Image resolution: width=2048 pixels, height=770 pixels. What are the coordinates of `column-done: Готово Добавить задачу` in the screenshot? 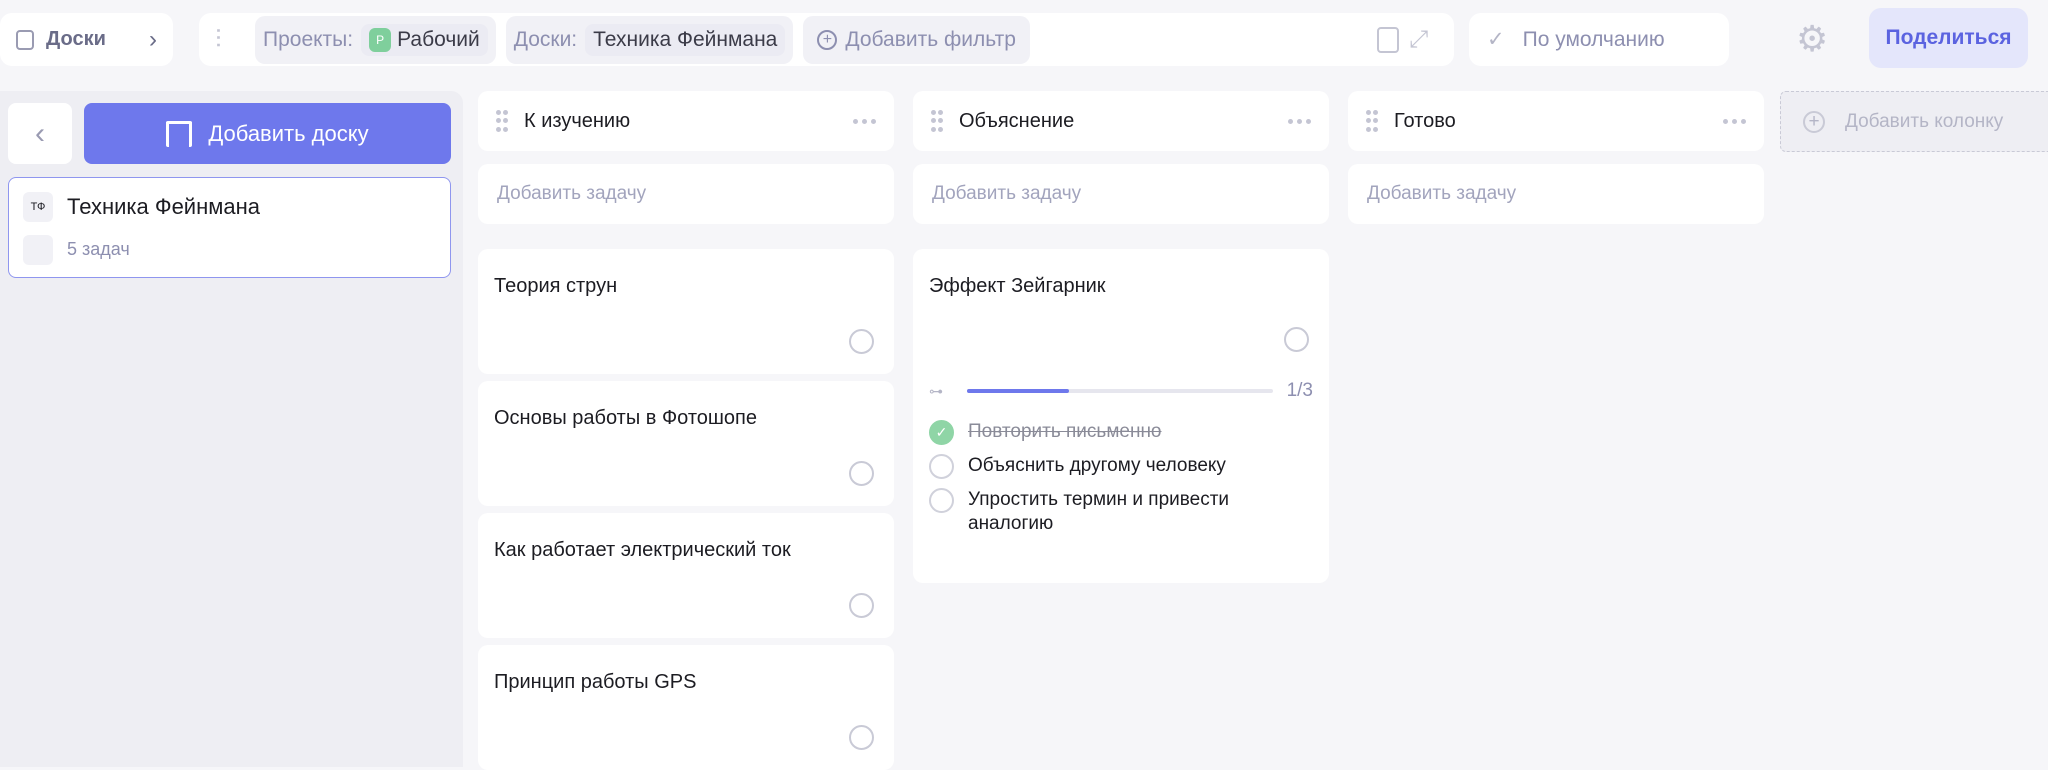 It's located at (1556, 157).